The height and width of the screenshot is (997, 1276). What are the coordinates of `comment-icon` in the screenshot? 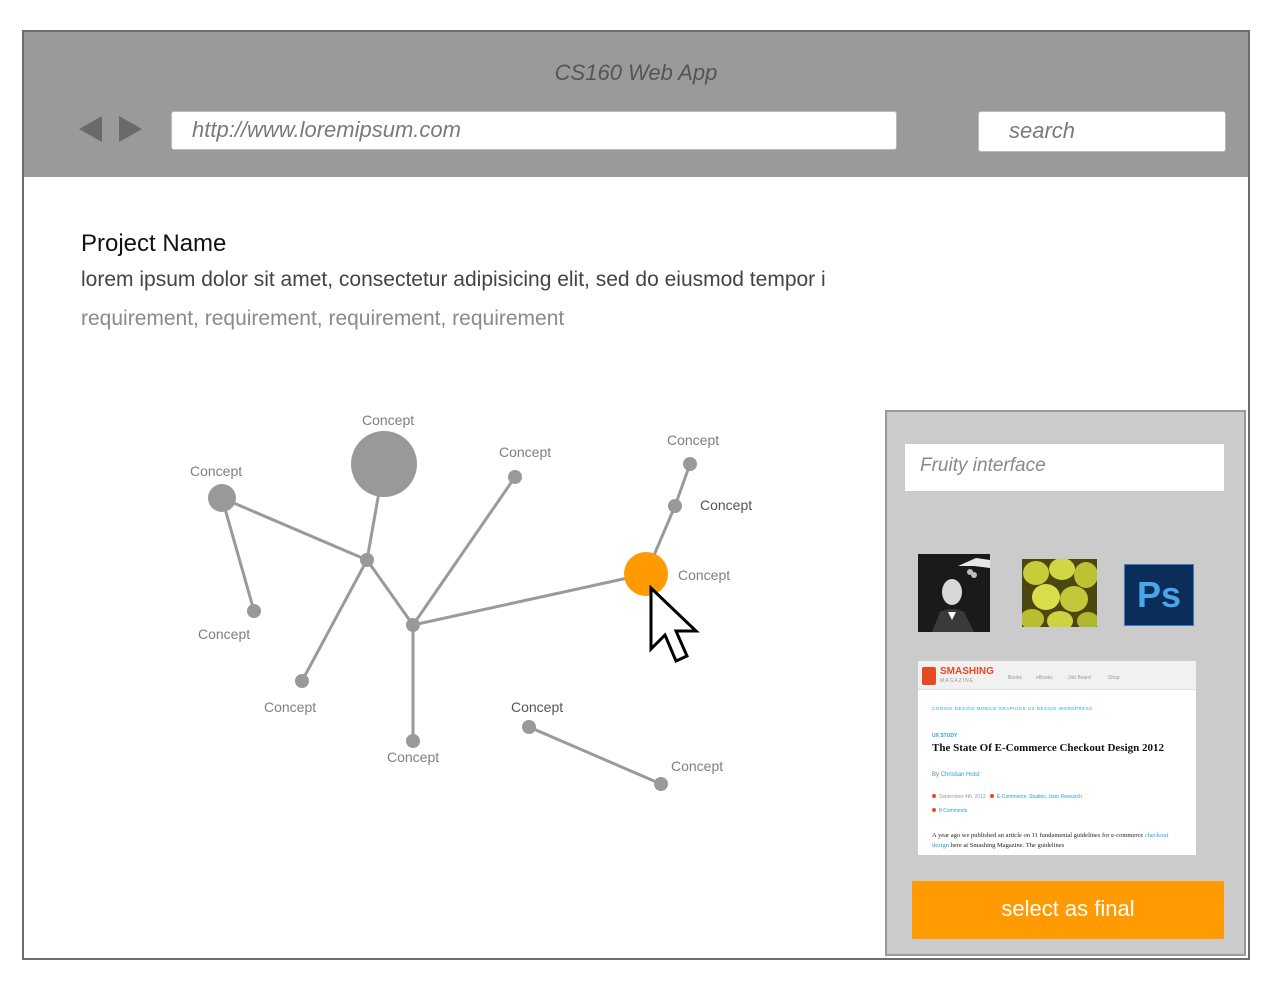 It's located at (934, 810).